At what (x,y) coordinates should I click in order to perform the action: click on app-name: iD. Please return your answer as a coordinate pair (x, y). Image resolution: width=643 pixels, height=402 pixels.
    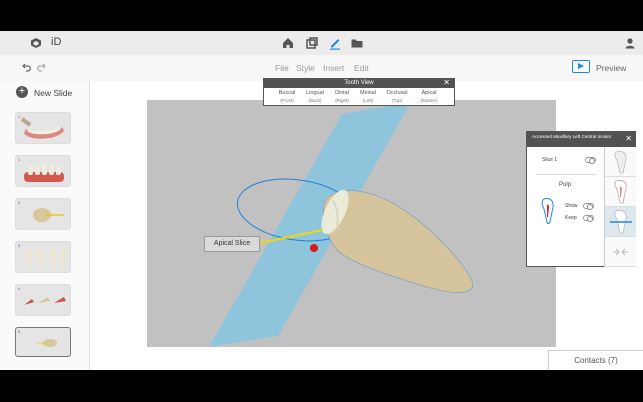
    Looking at the image, I should click on (56, 42).